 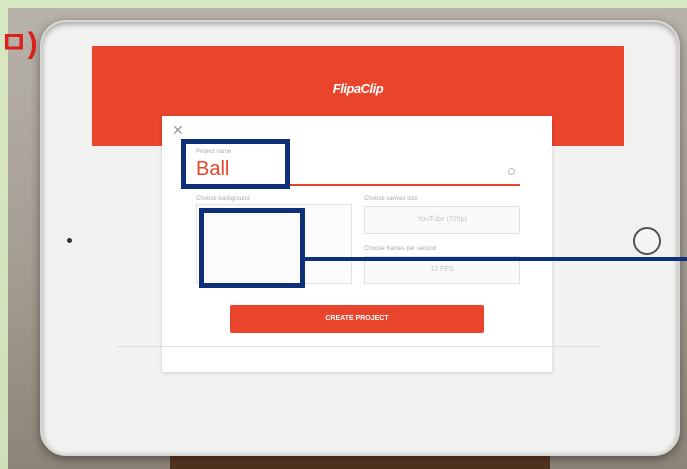 I want to click on highlight-connector-line, so click(x=495, y=259).